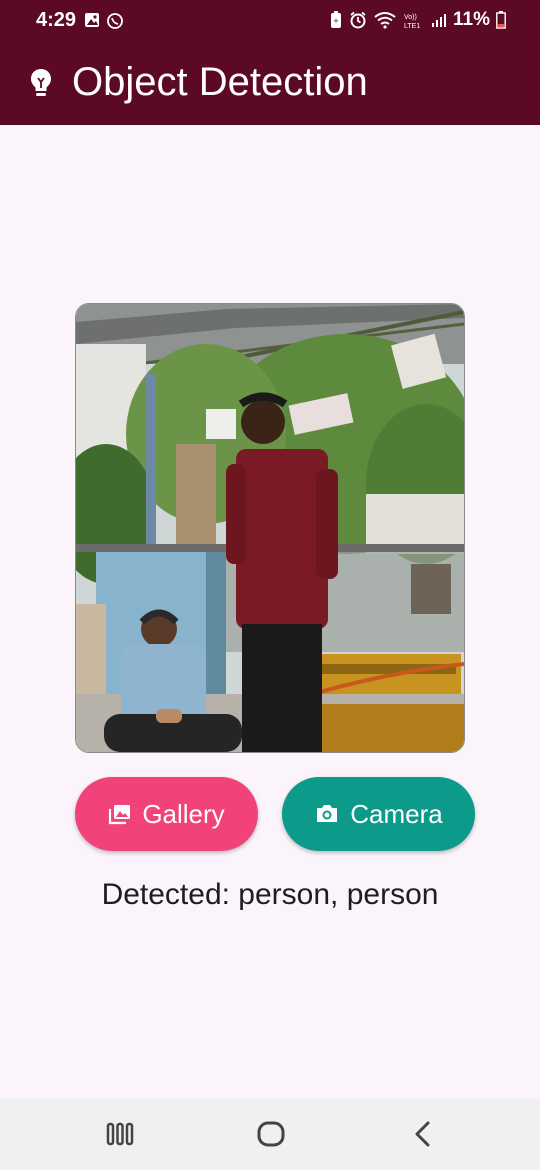 Image resolution: width=540 pixels, height=1170 pixels. I want to click on status-bar: 4:29 + Vo)) LTE1 11%, so click(270, 22).